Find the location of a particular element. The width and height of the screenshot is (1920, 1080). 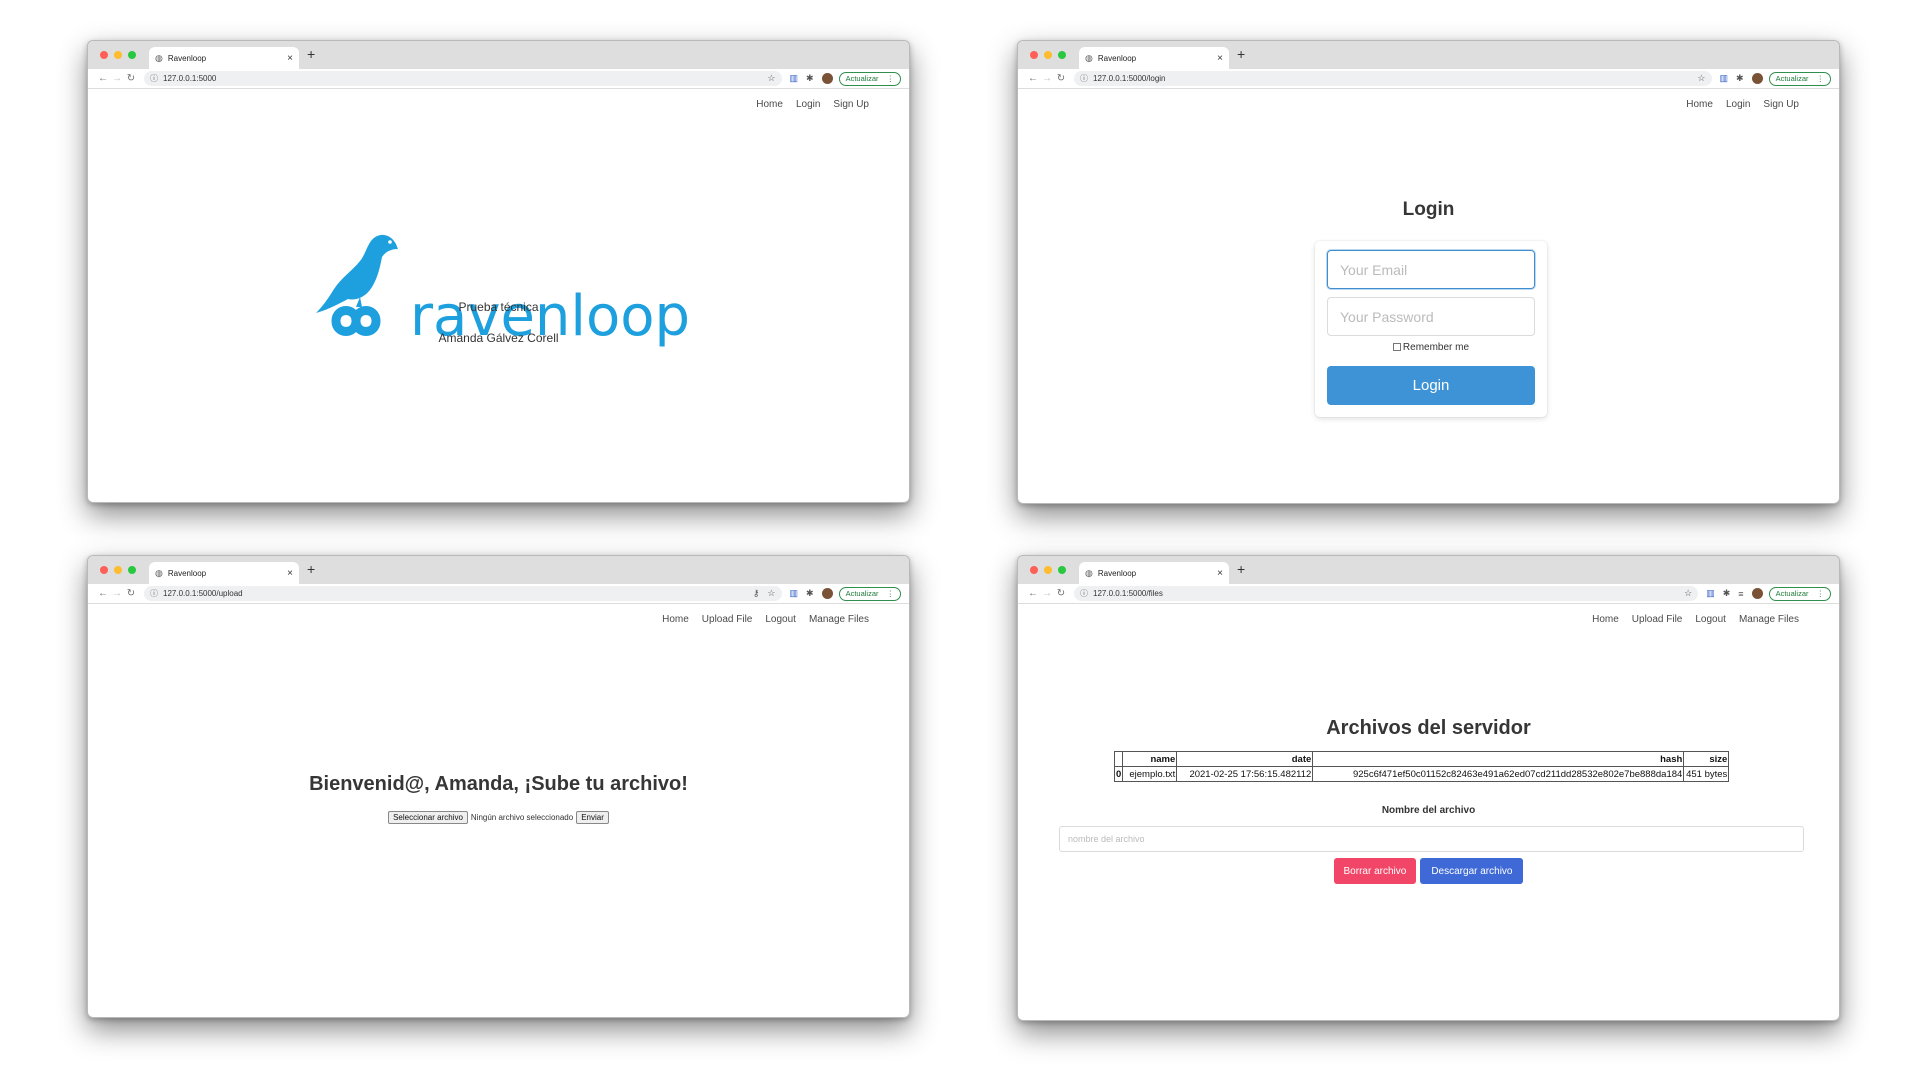

download-file-button: Descargar archivo is located at coordinates (1472, 871).